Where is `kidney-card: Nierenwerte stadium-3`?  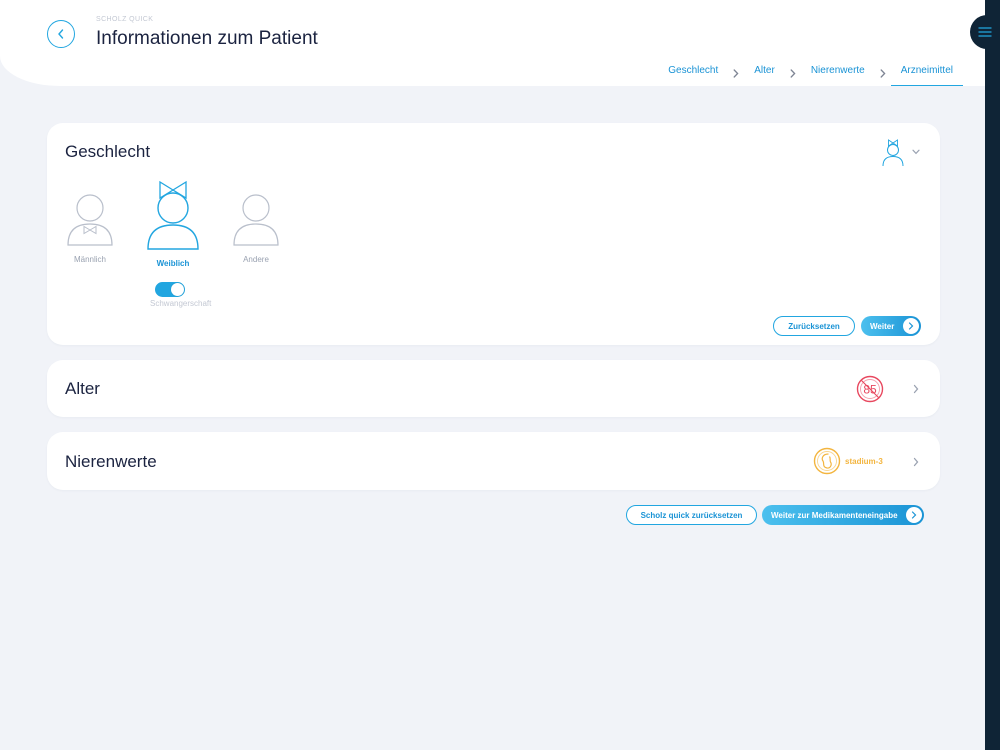
kidney-card: Nierenwerte stadium-3 is located at coordinates (493, 461).